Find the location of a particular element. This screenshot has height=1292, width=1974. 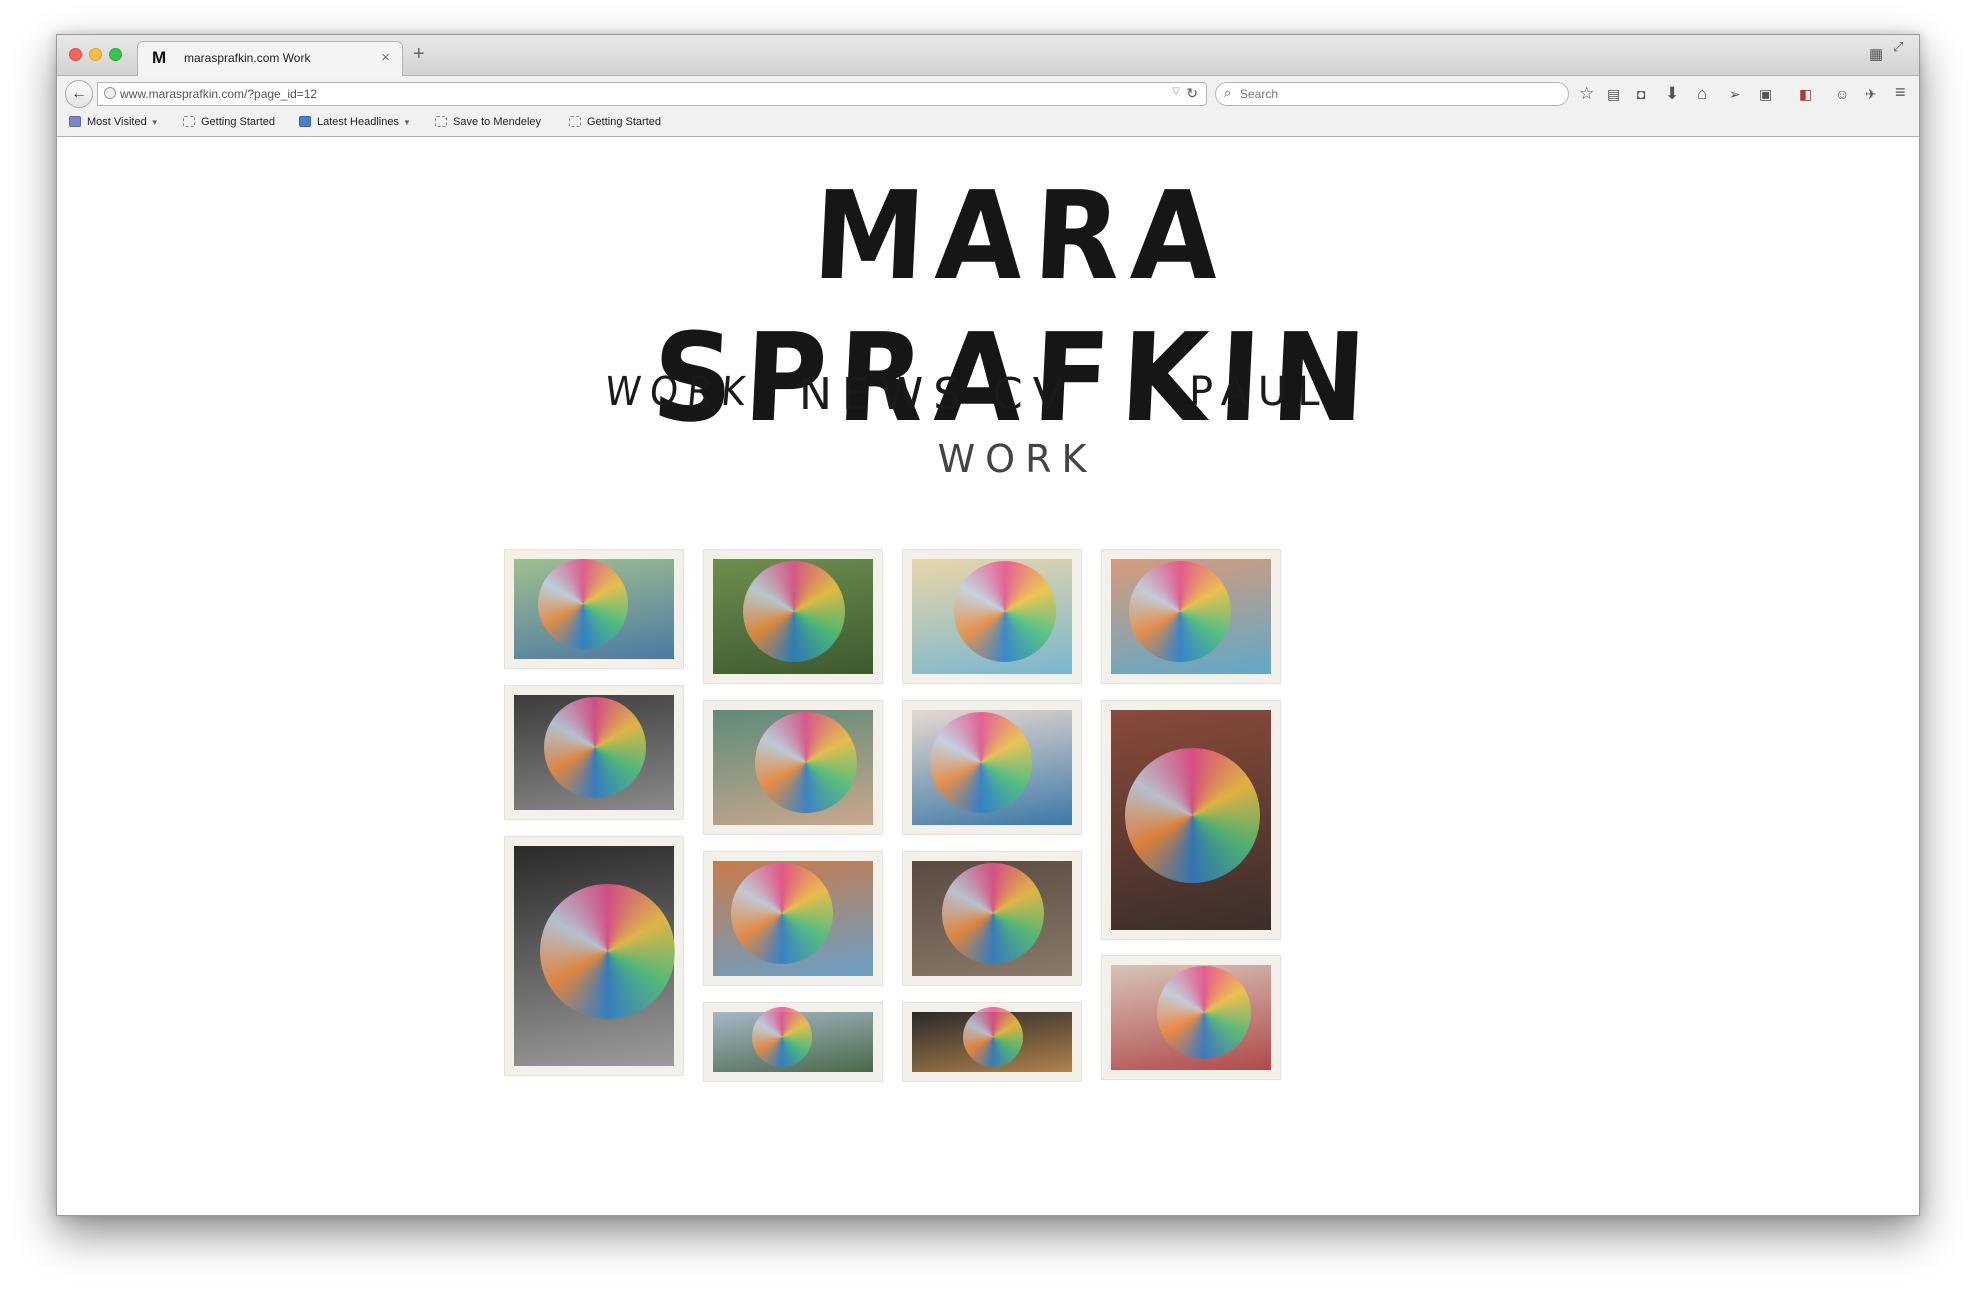

reload-icon: ↻ is located at coordinates (1192, 93).